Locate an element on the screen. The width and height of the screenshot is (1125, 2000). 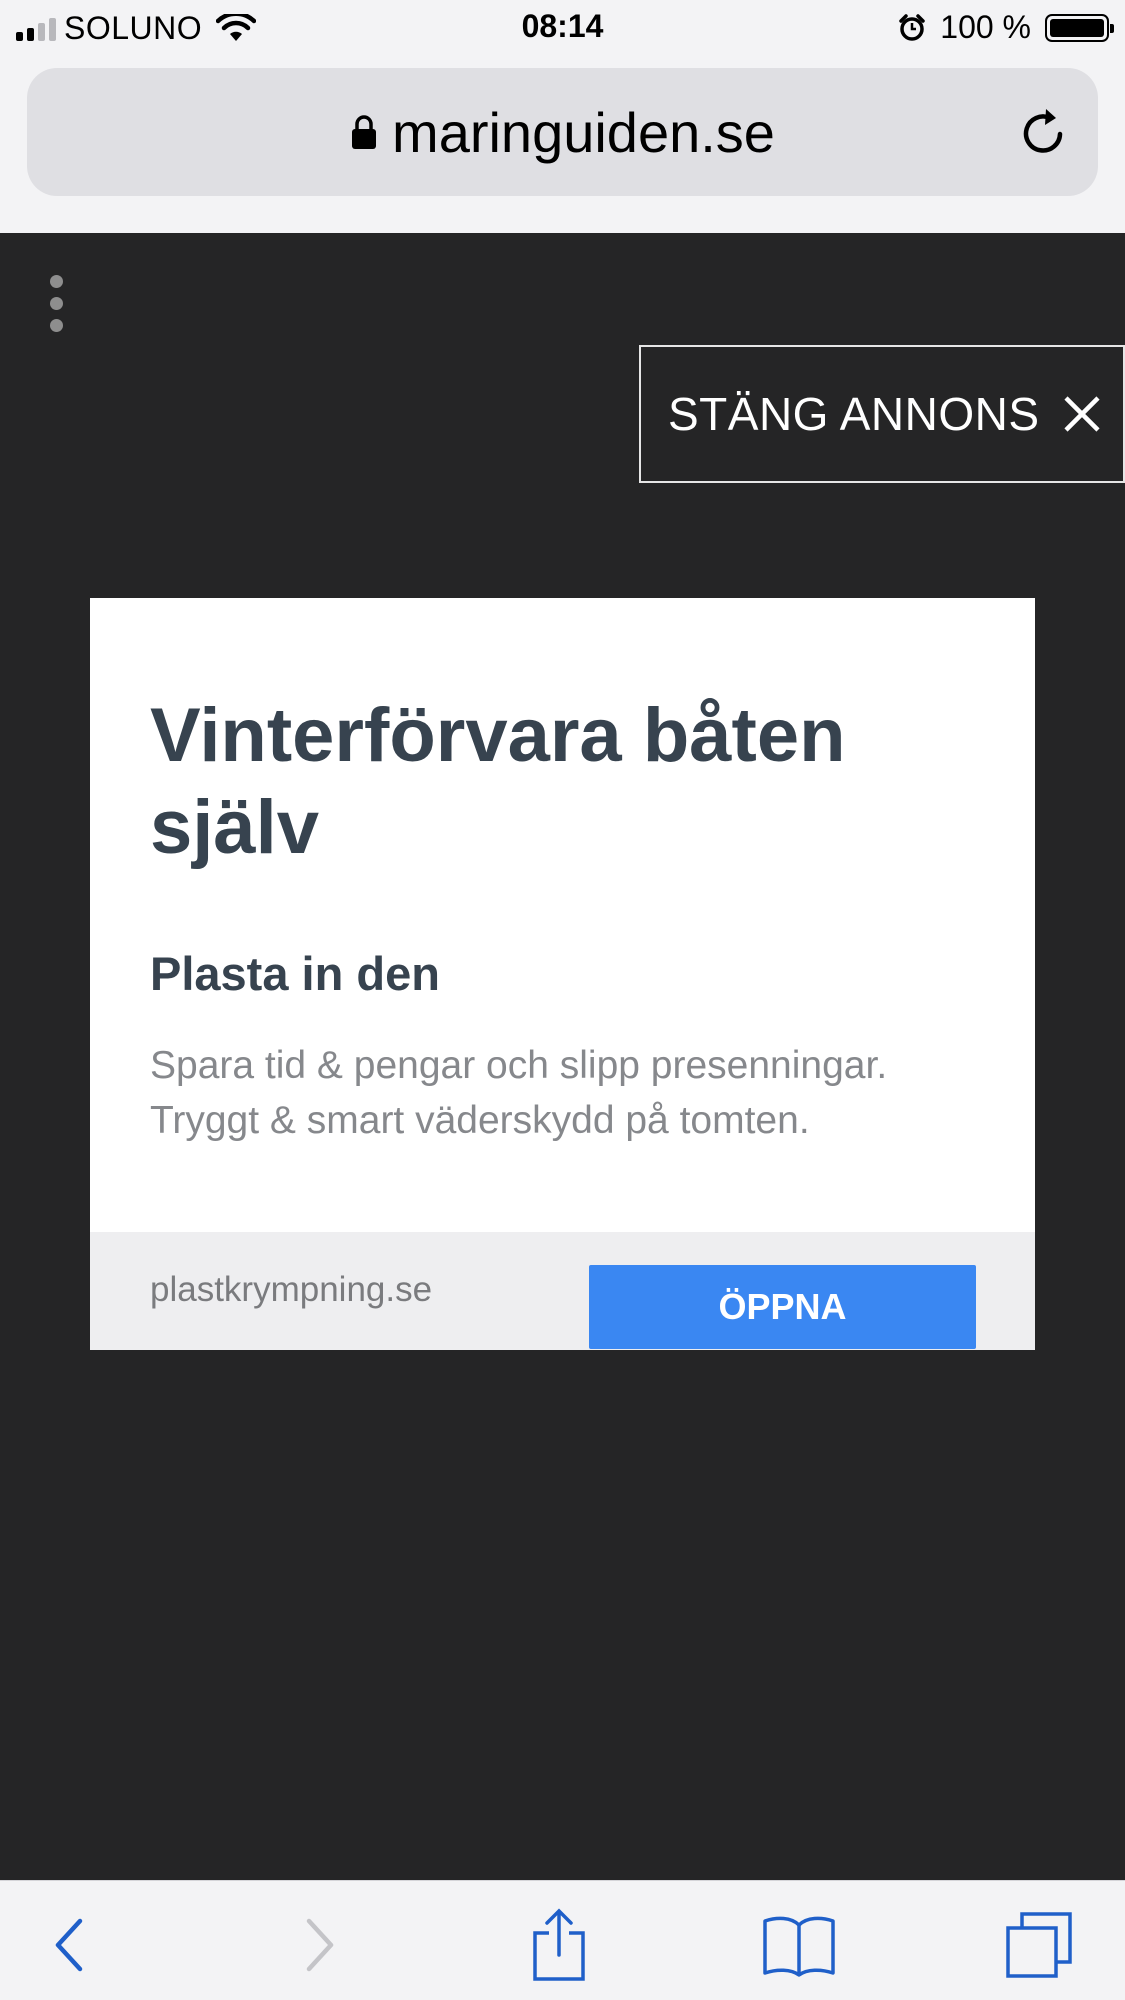
close-ad-label: STÄNG ANNONS is located at coordinates (854, 414).